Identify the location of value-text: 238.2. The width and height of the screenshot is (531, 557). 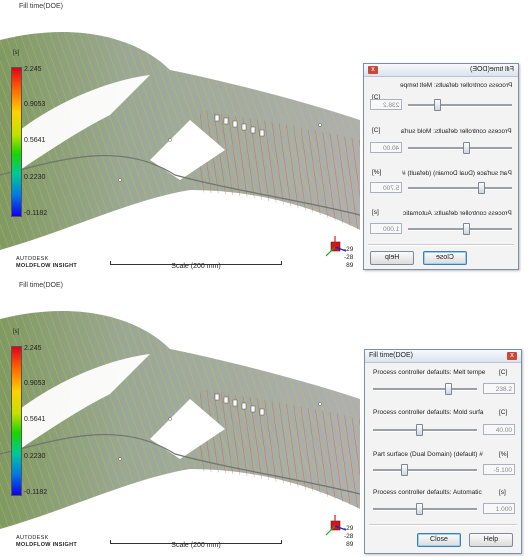
(390, 105).